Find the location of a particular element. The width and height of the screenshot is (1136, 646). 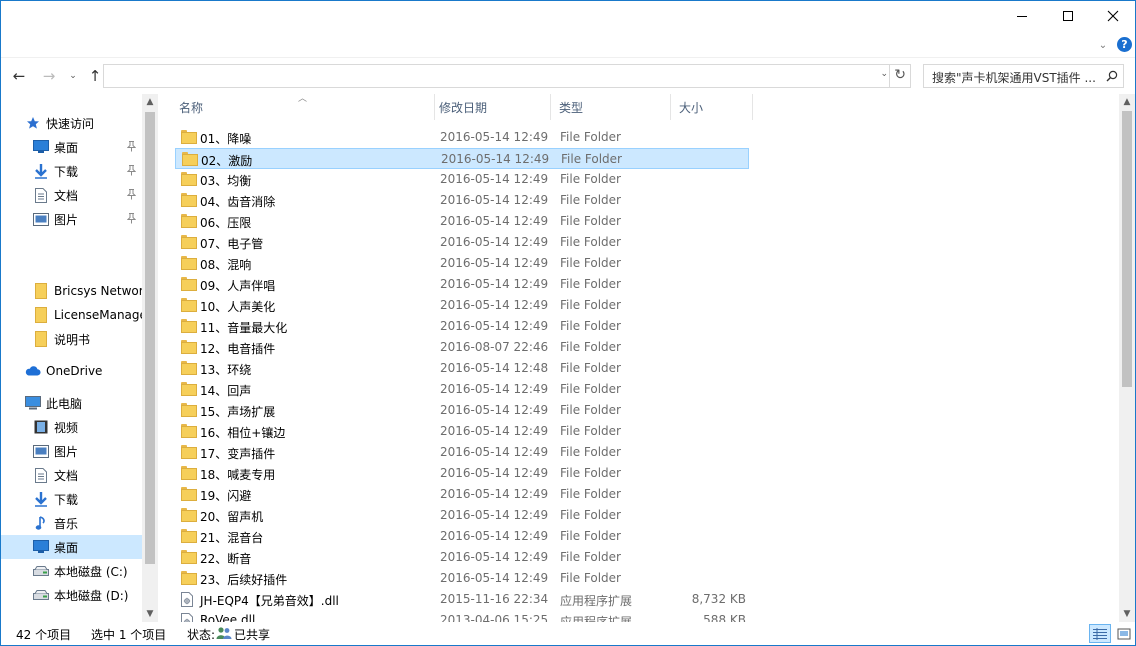

maximize-button is located at coordinates (1068, 16).